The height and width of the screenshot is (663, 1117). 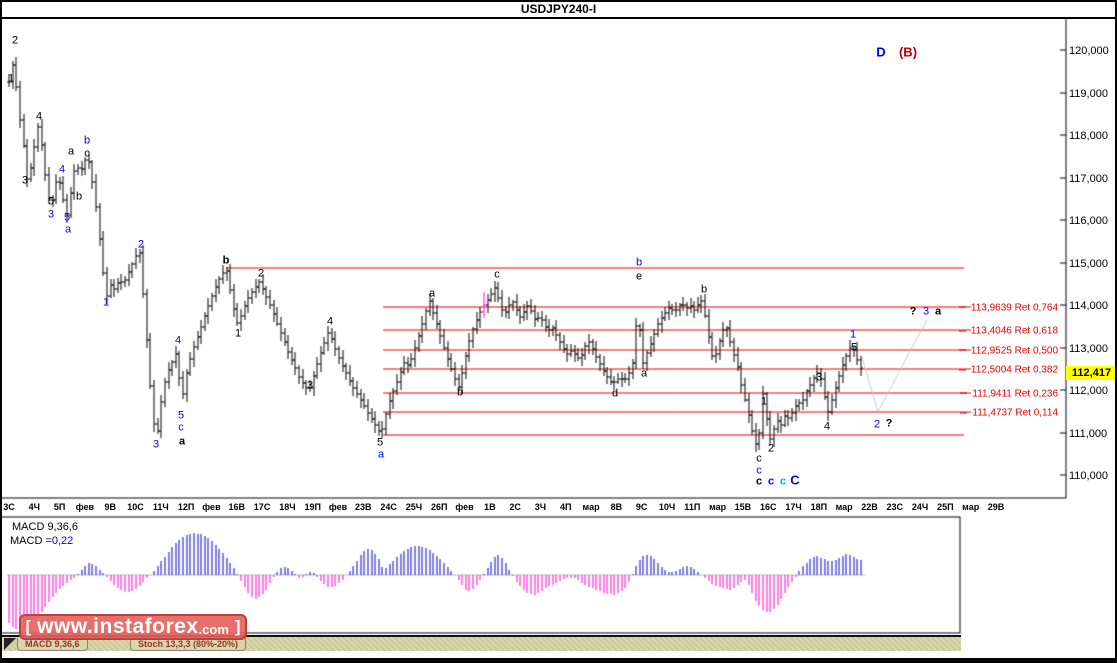 I want to click on time-axis-label: 17Ч, so click(x=793, y=507).